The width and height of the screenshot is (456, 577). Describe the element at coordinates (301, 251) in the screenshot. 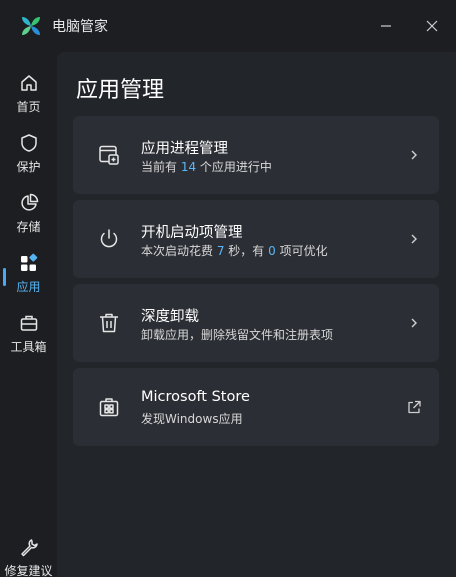

I see `subtitle-text: 项可优化` at that location.